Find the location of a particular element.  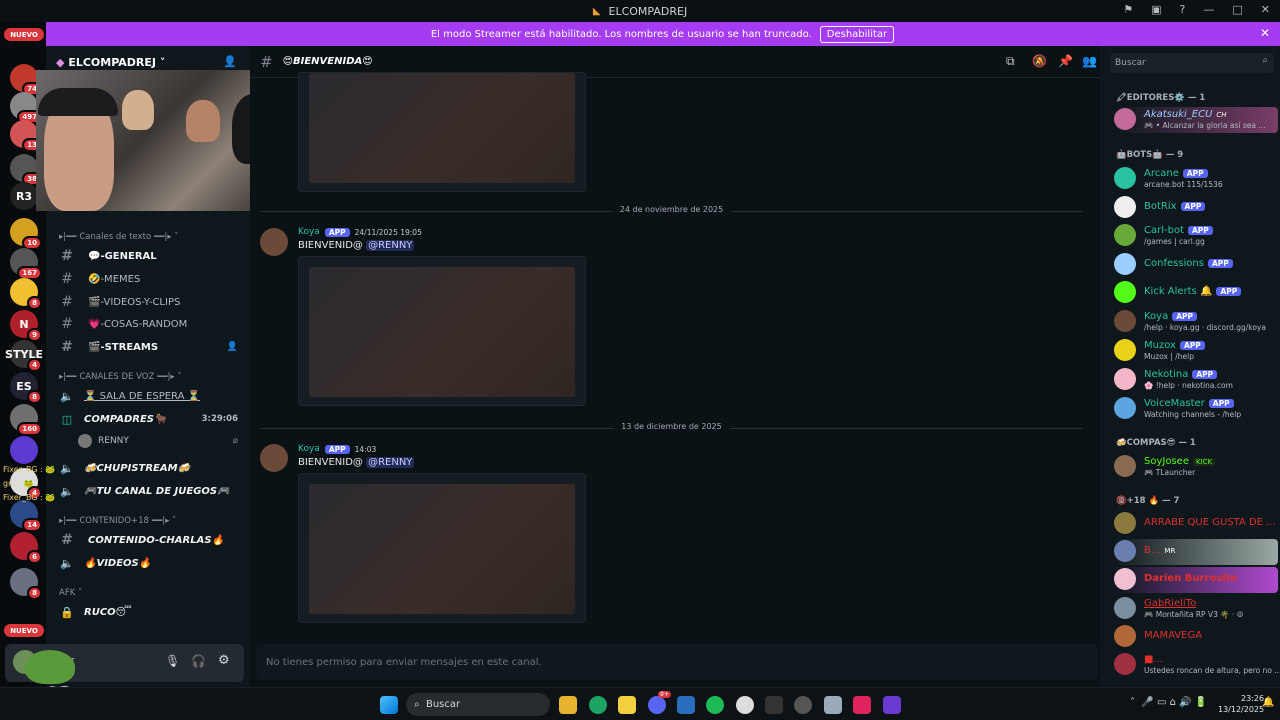

channel-streams: # 🎬-STREAMS 👤 is located at coordinates (148, 347).